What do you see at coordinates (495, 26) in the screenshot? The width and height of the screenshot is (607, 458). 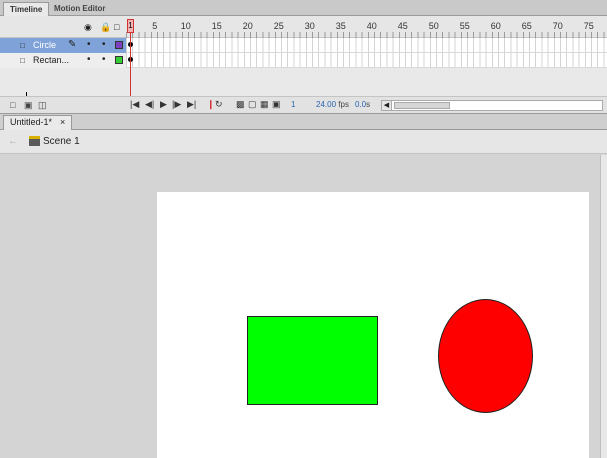 I see `ruler-number: 60` at bounding box center [495, 26].